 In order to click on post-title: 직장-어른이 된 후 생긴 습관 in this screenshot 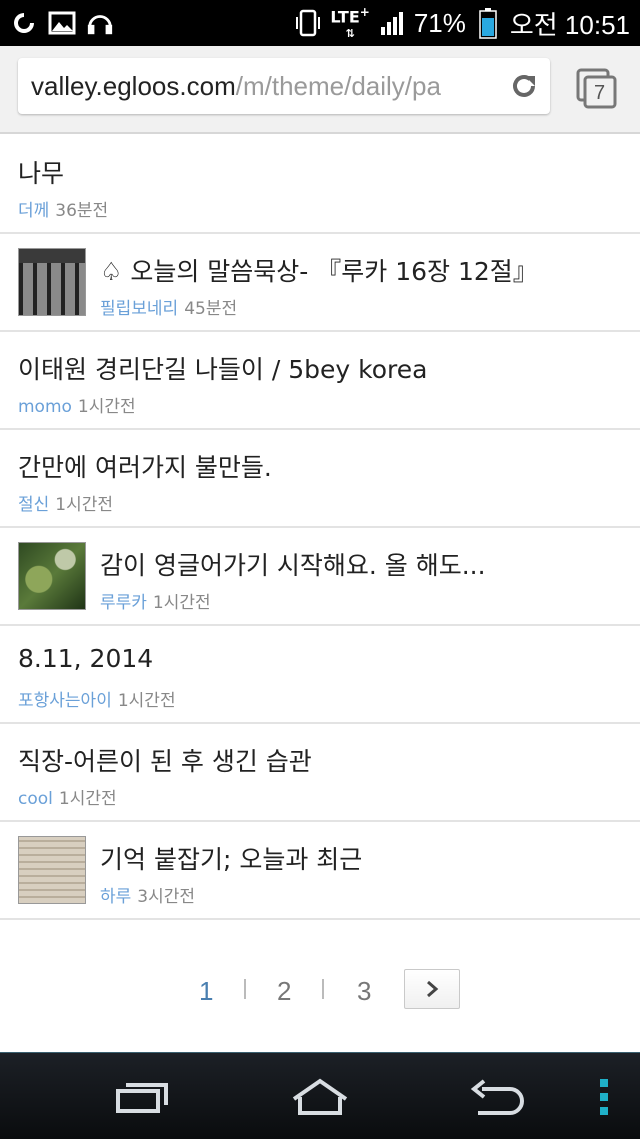, I will do `click(165, 760)`.